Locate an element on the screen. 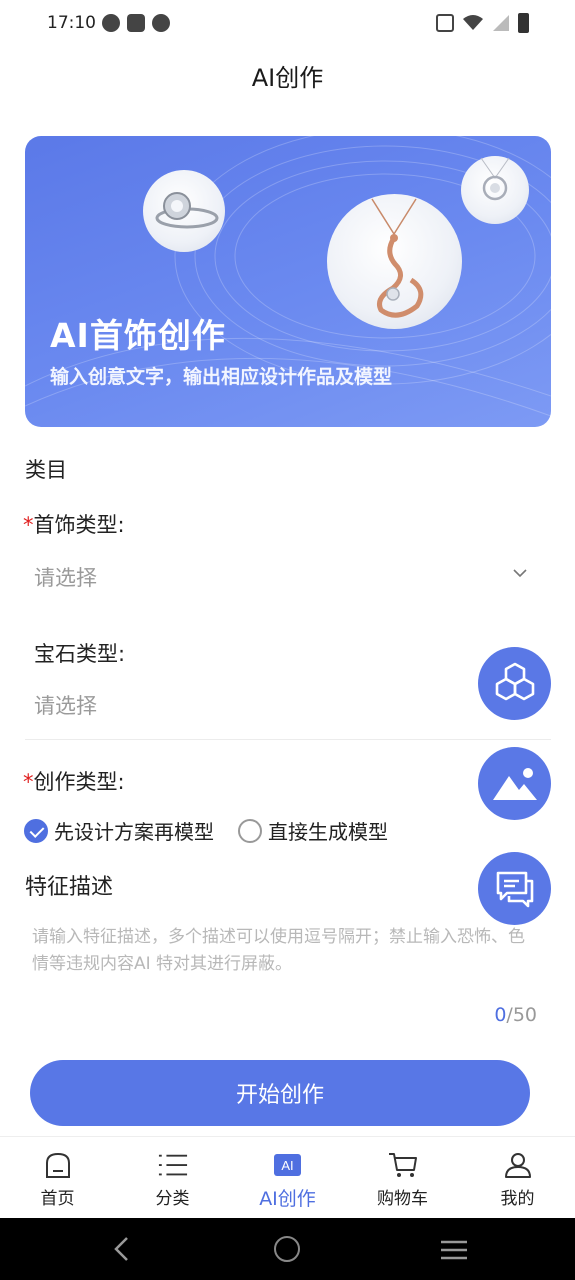 This screenshot has width=575, height=1280. jewelry-type-label: *首饰类型: is located at coordinates (74, 524).